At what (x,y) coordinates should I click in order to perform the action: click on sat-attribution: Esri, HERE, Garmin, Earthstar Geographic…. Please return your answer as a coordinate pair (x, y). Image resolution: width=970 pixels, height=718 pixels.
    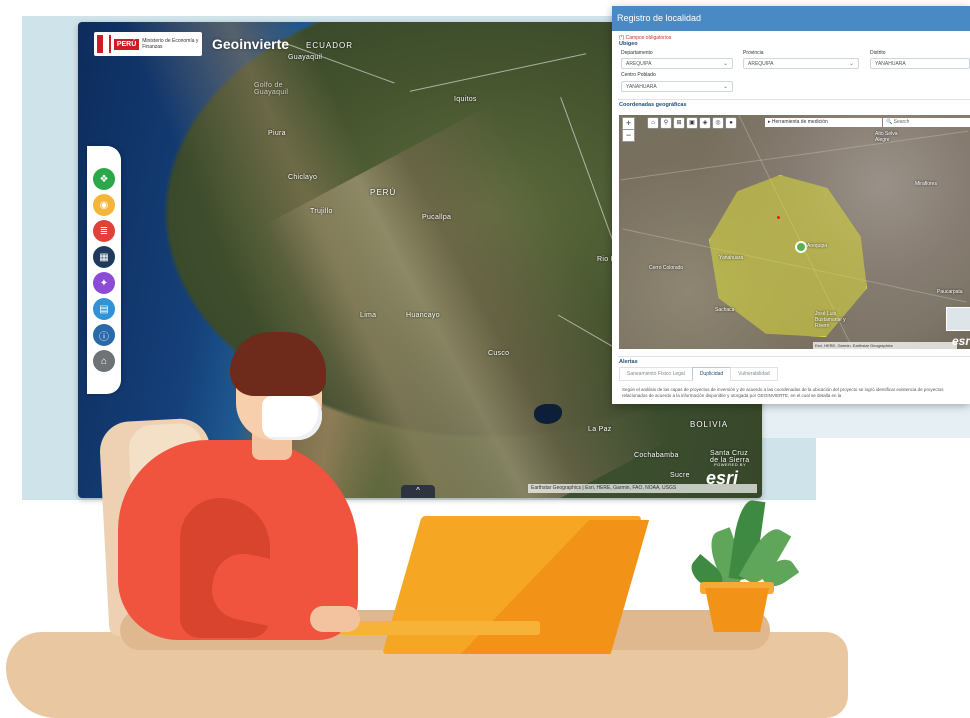
    Looking at the image, I should click on (885, 345).